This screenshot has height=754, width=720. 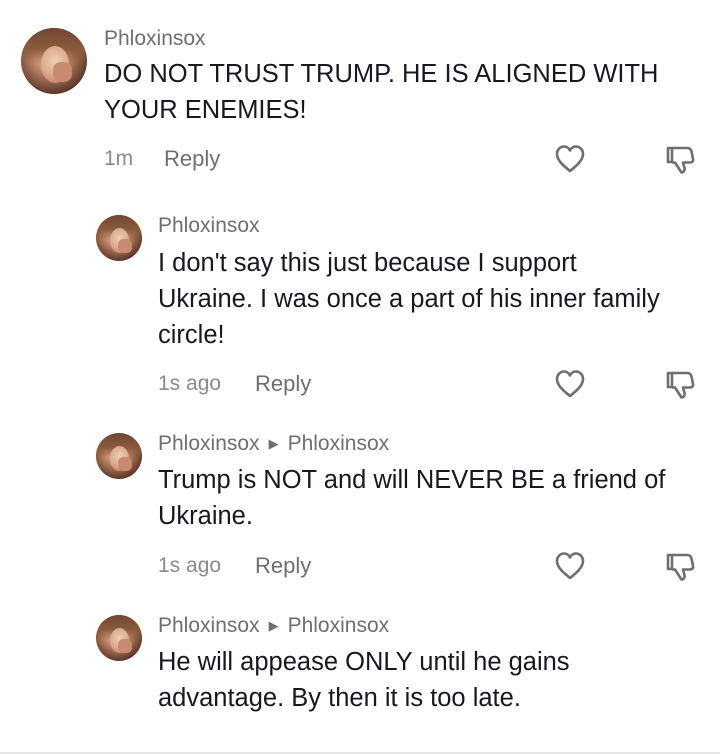 What do you see at coordinates (338, 625) in the screenshot?
I see `reply-to-username: Phloxinsox` at bounding box center [338, 625].